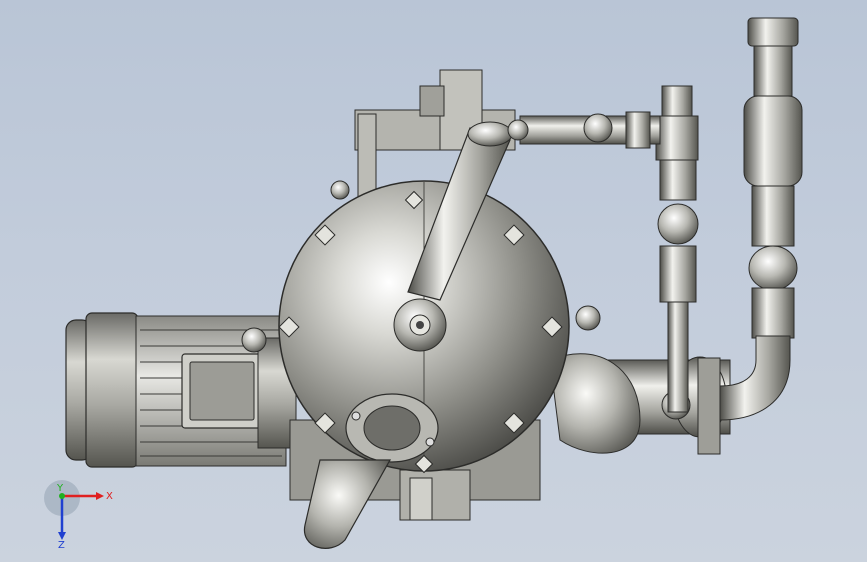 The width and height of the screenshot is (867, 562). Describe the element at coordinates (61, 544) in the screenshot. I see `z-axis-label: Z` at that location.